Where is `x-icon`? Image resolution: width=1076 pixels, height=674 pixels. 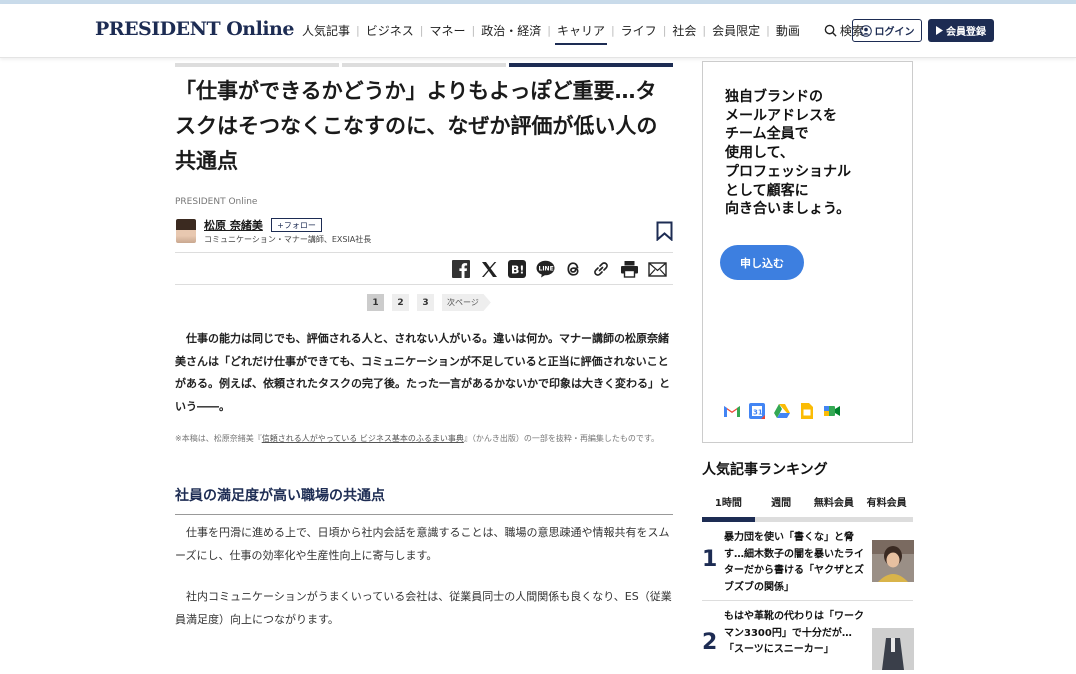 x-icon is located at coordinates (489, 269).